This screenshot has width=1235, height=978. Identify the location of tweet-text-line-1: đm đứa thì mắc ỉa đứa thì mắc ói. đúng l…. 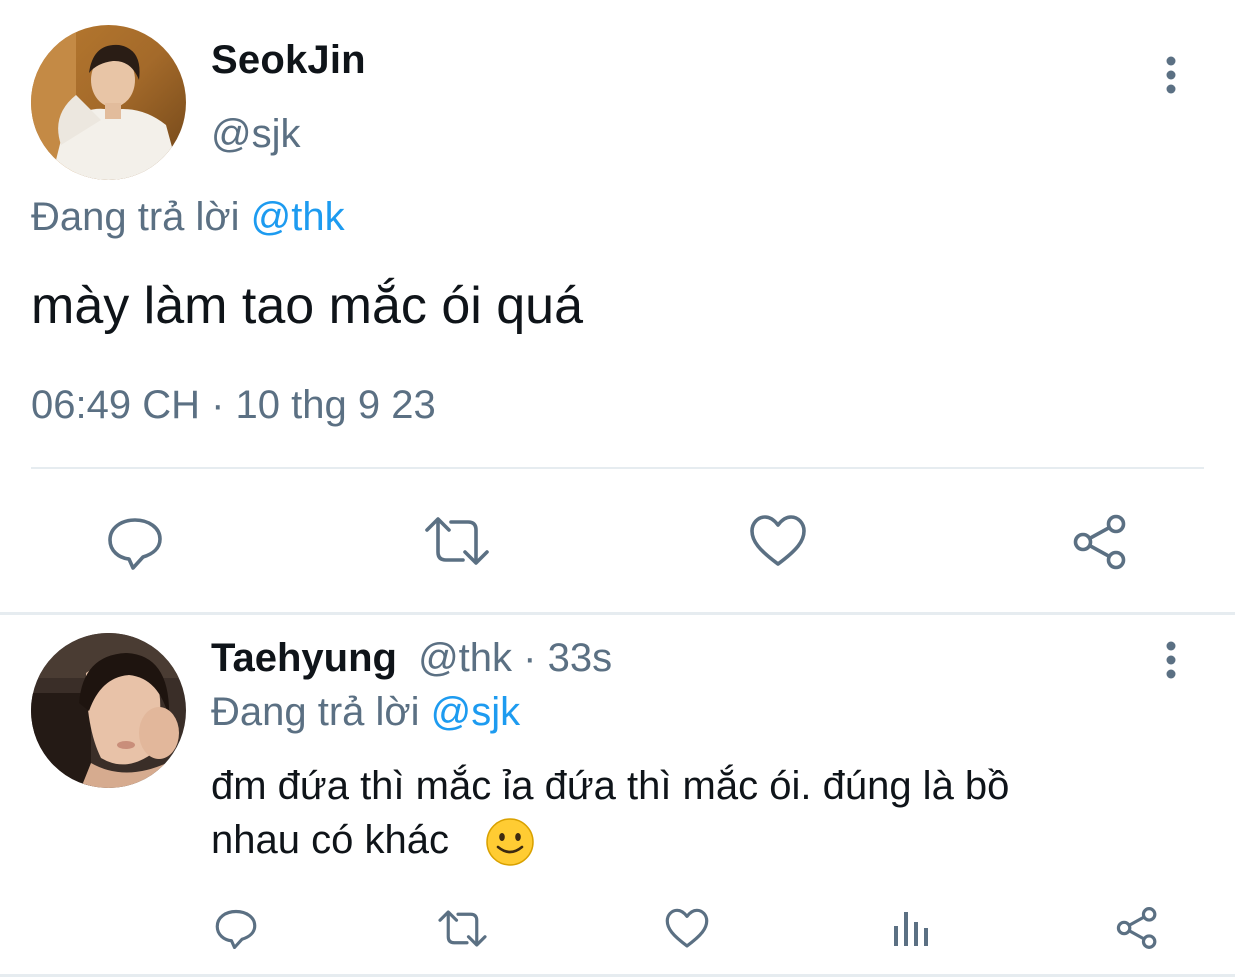
(610, 786).